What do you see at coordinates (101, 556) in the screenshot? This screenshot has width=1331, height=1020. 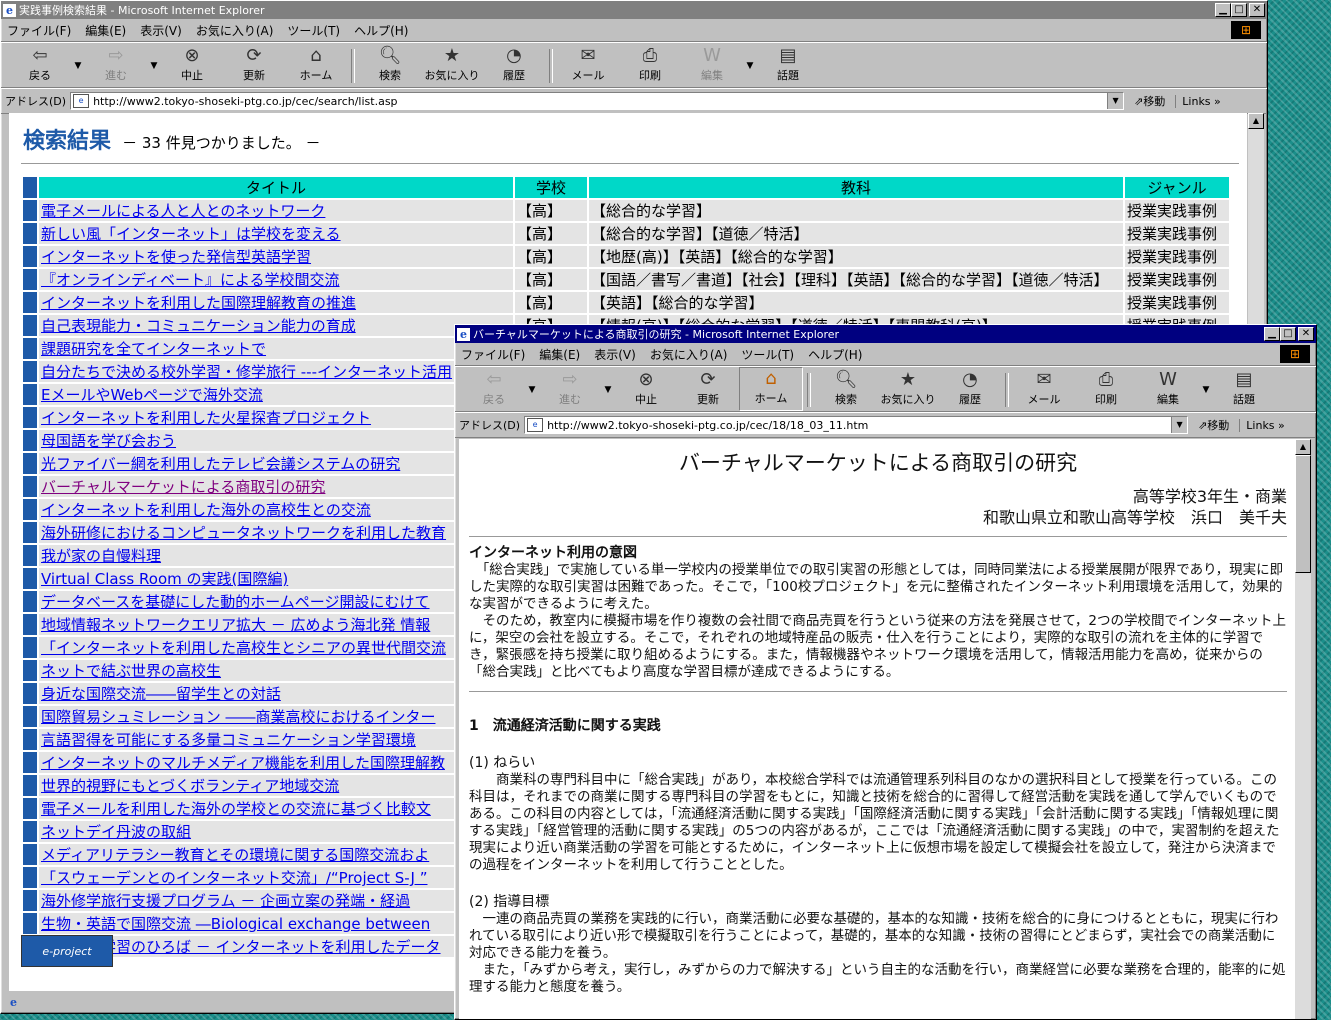 I see `row-title-link: 我が家の自慢料理` at bounding box center [101, 556].